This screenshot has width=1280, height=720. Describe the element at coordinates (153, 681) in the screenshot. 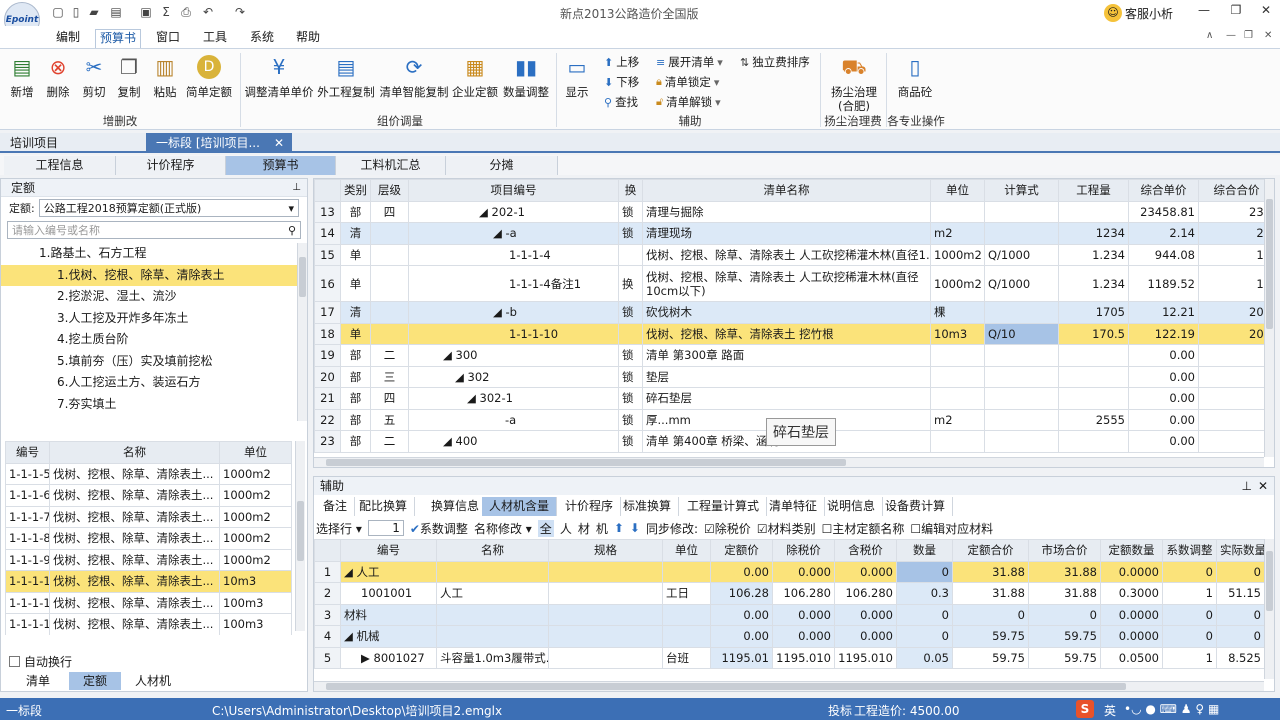

I see `tab-rencaiji: 人材机` at that location.